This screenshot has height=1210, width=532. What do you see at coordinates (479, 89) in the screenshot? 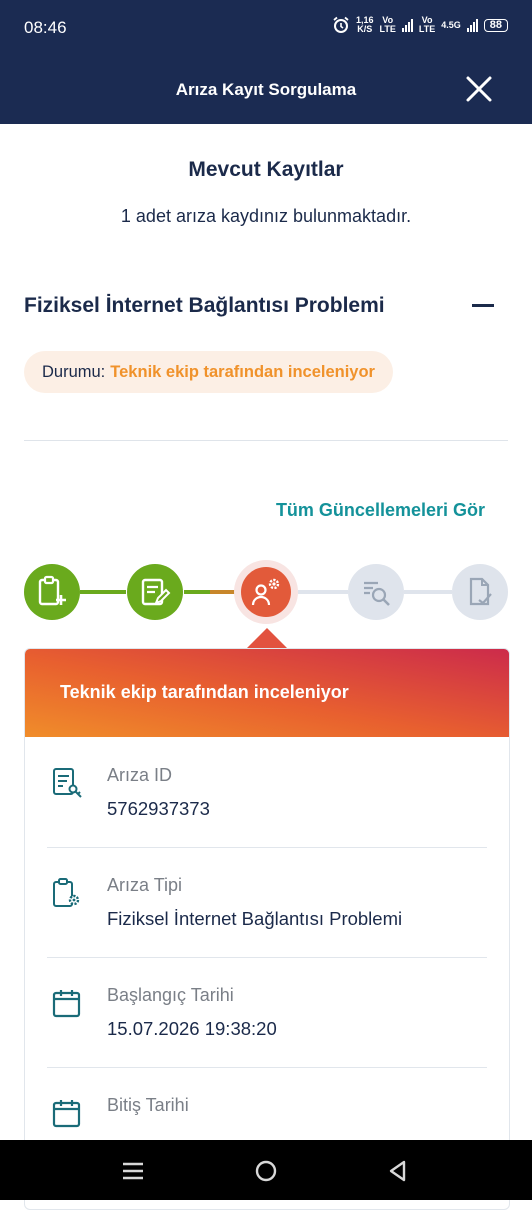
I see `close-icon` at bounding box center [479, 89].